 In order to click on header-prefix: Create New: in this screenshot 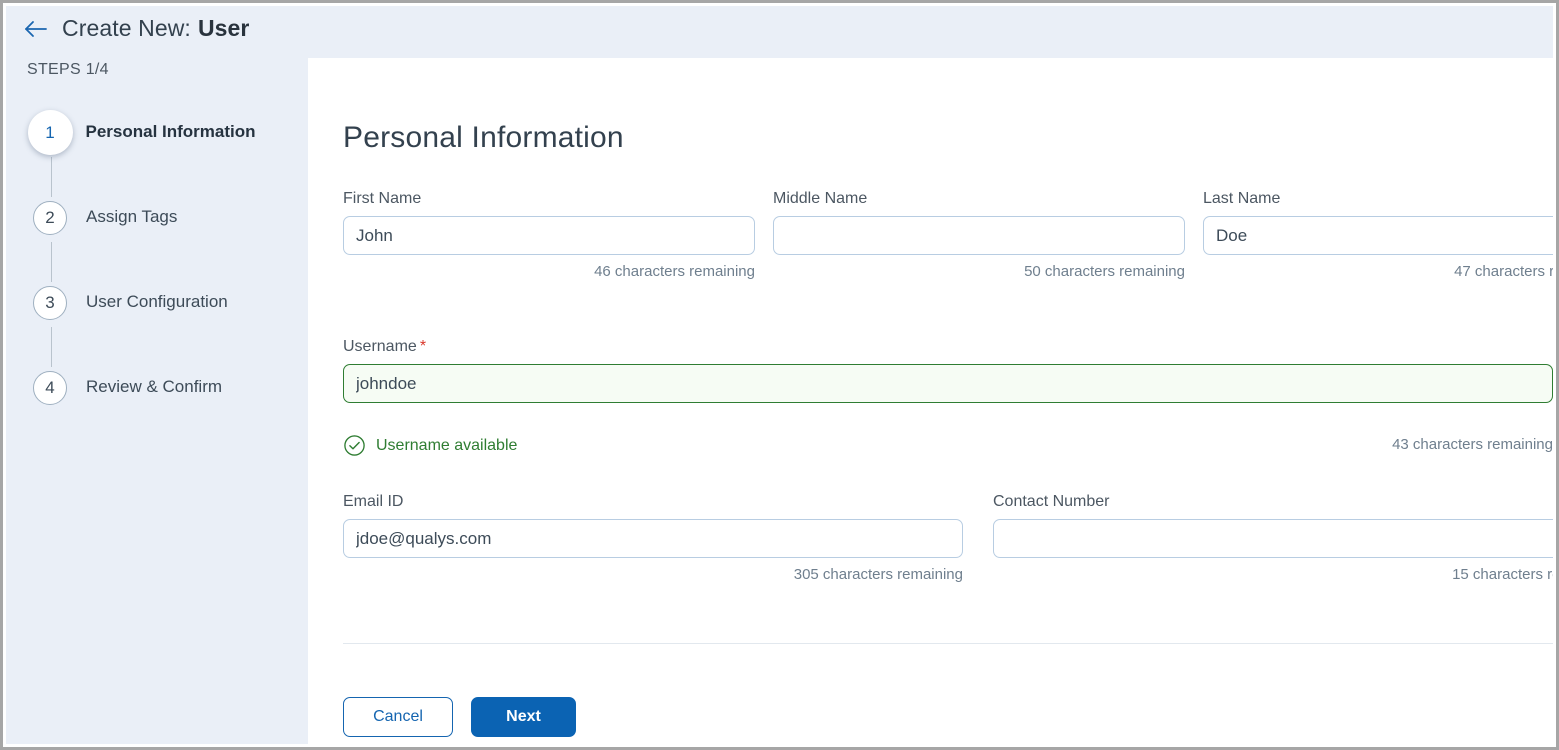, I will do `click(126, 28)`.